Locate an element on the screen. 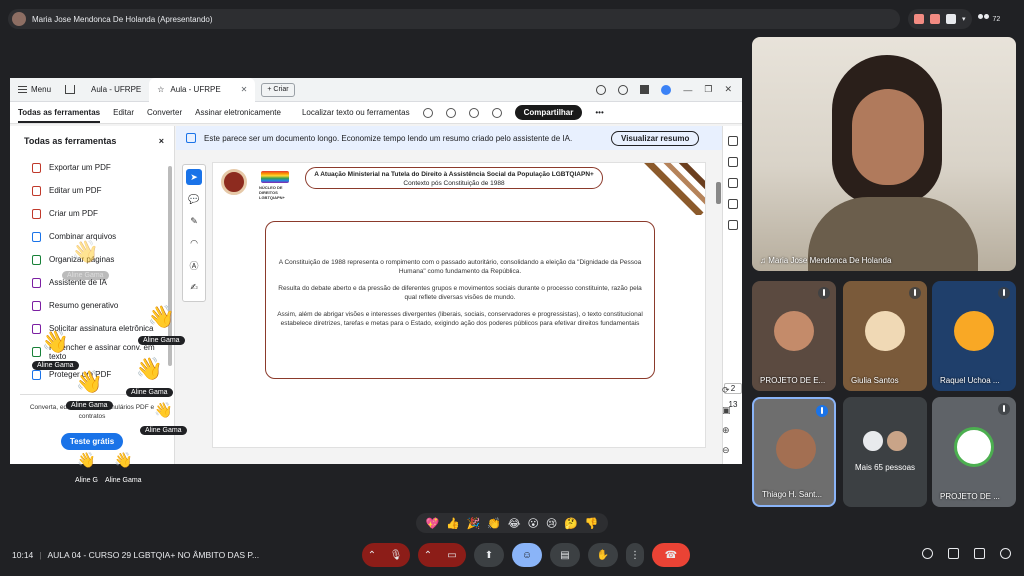  minimize-icon: — is located at coordinates (687, 90).